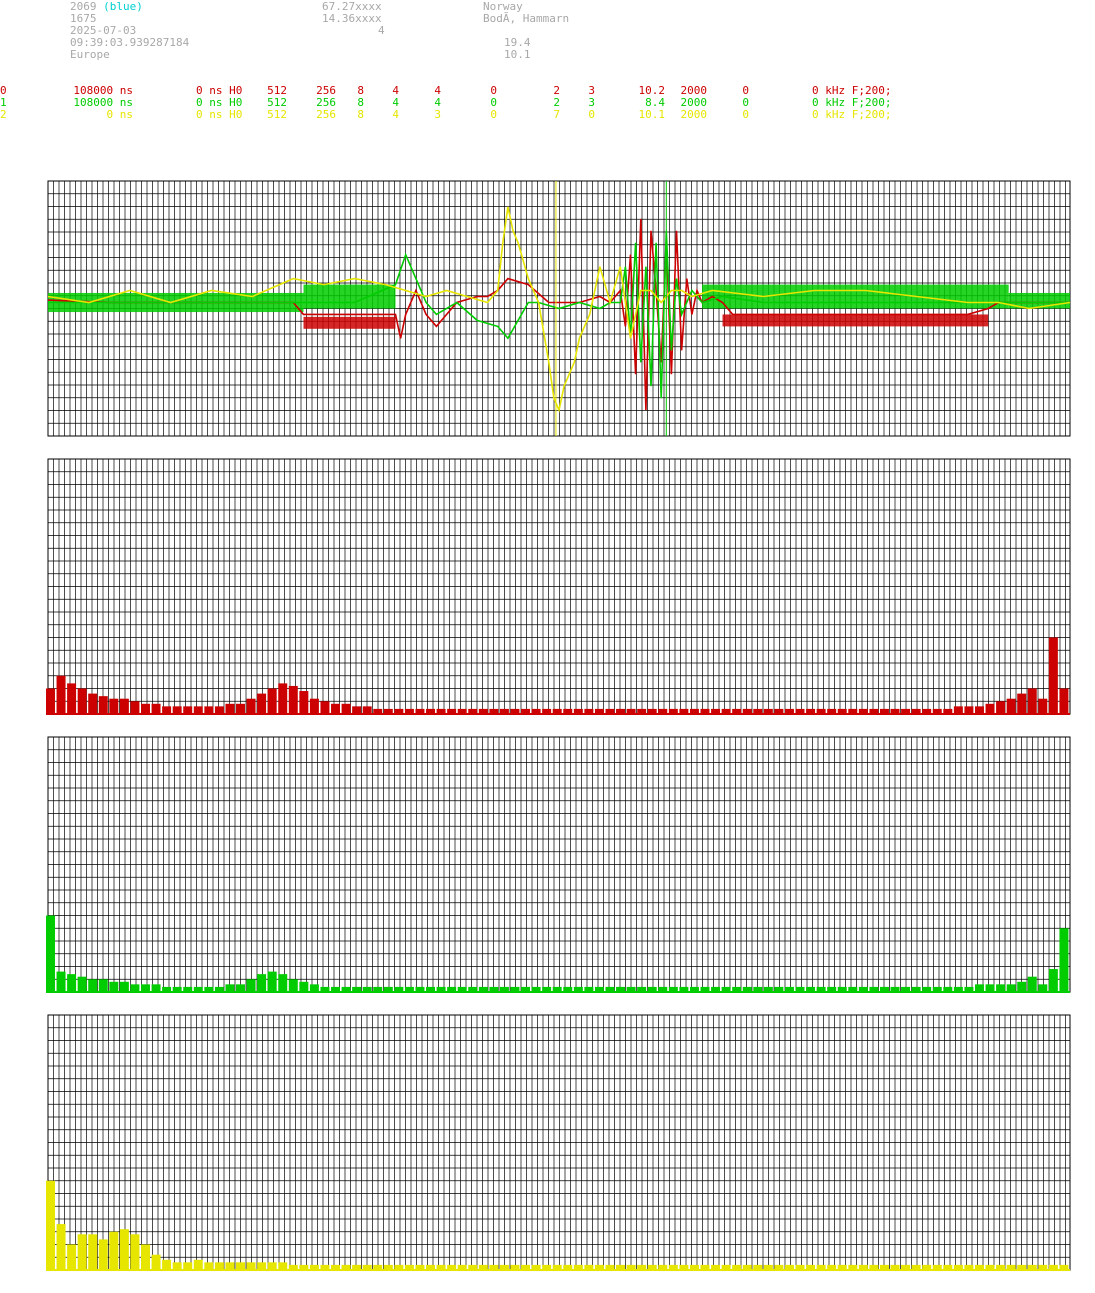 The image size is (1095, 1293). Describe the element at coordinates (123, 6) in the screenshot. I see `station-id-tag: (blue)` at that location.